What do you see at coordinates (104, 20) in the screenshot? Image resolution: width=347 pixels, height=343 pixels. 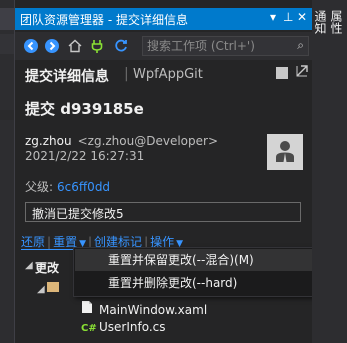 I see `panel-title: 团队资源管理器 - 提交详细信息` at bounding box center [104, 20].